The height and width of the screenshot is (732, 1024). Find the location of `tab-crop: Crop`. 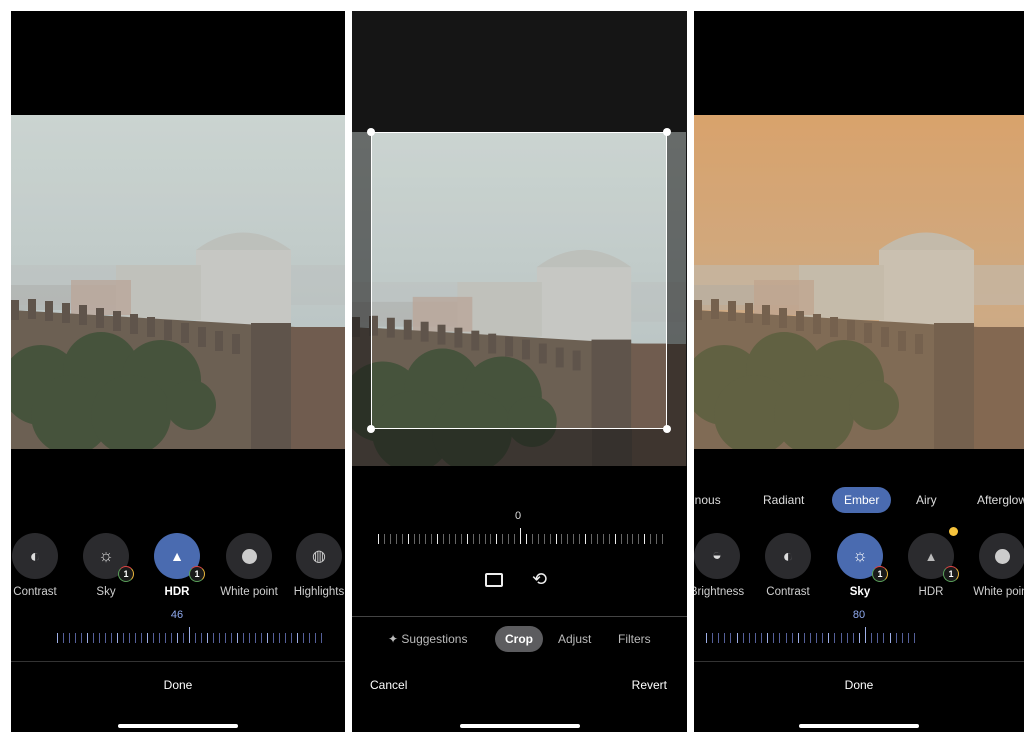

tab-crop: Crop is located at coordinates (519, 639).